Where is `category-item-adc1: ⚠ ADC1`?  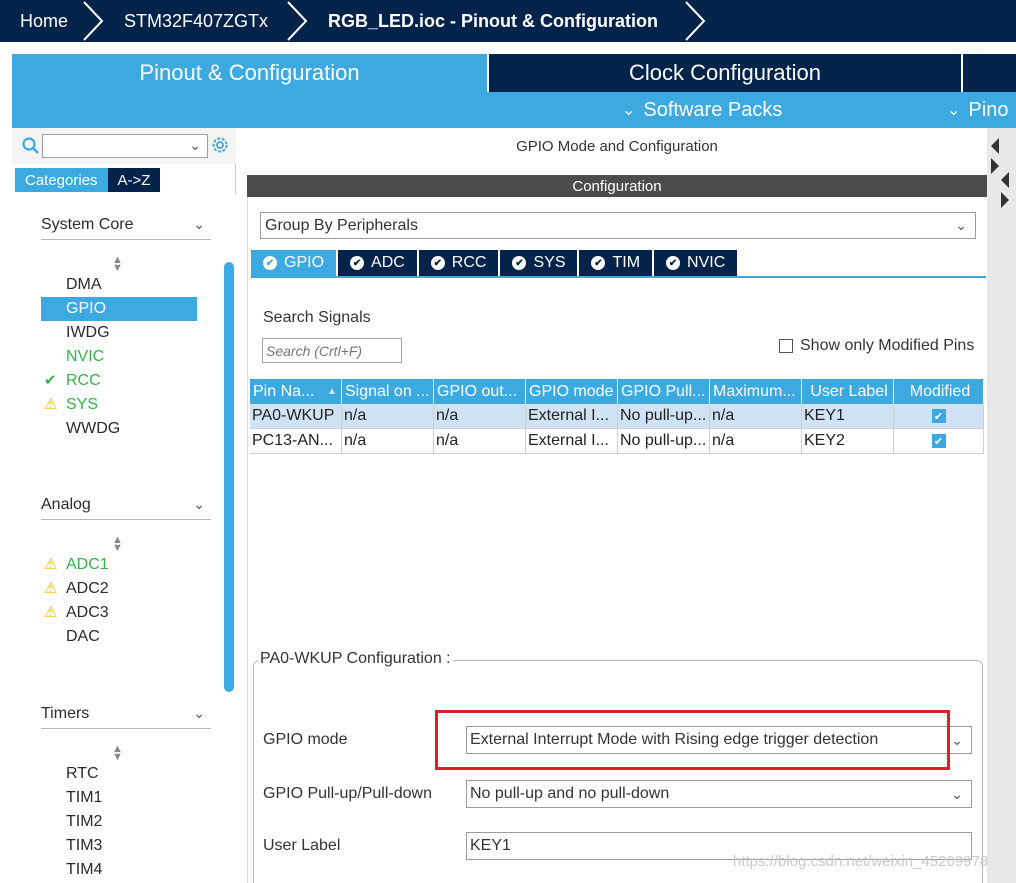
category-item-adc1: ⚠ ADC1 is located at coordinates (119, 565).